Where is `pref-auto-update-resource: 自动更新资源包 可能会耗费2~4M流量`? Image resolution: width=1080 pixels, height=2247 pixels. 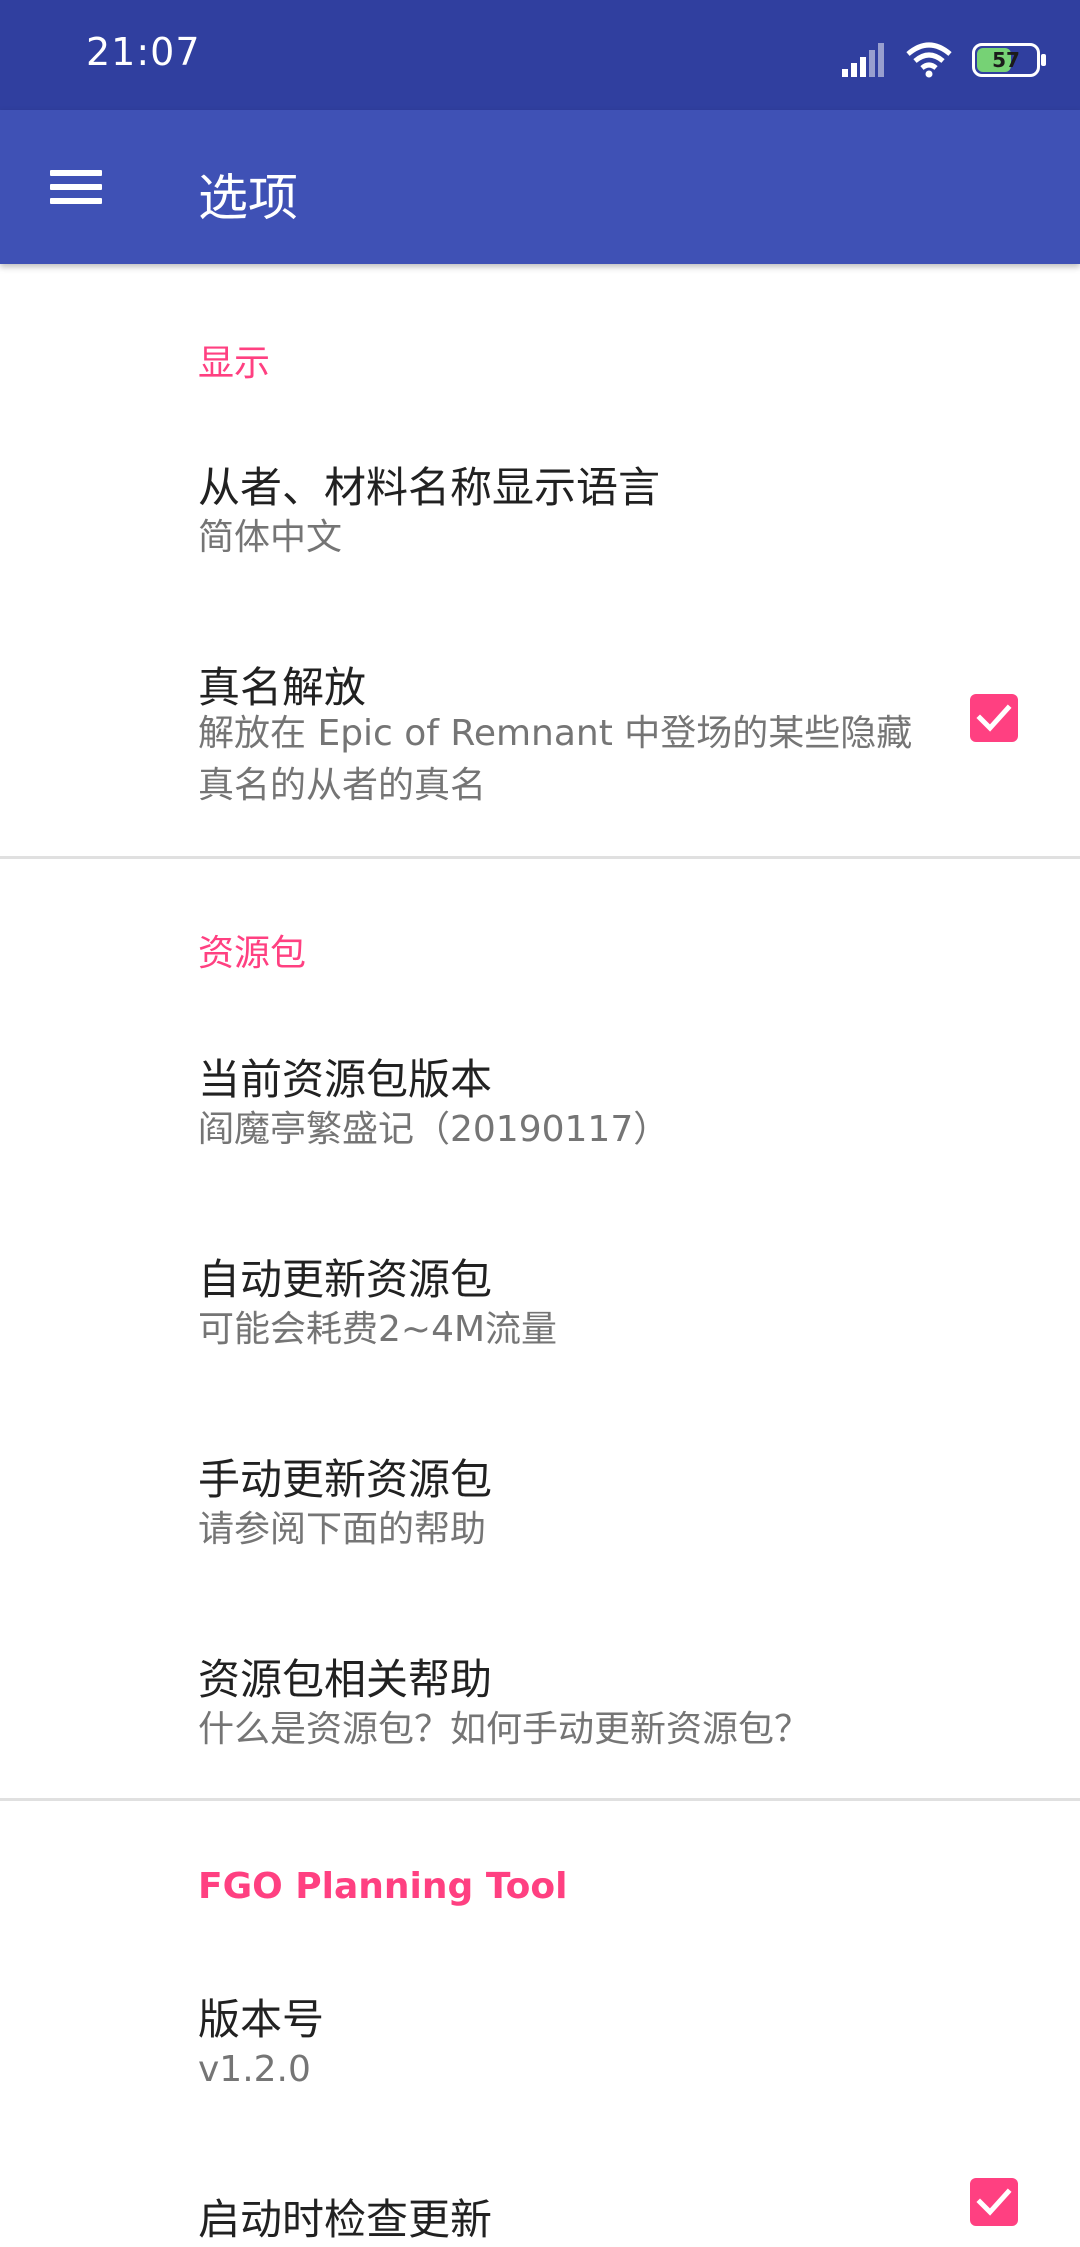
pref-auto-update-resource: 自动更新资源包 可能会耗费2~4M流量 is located at coordinates (540, 1326).